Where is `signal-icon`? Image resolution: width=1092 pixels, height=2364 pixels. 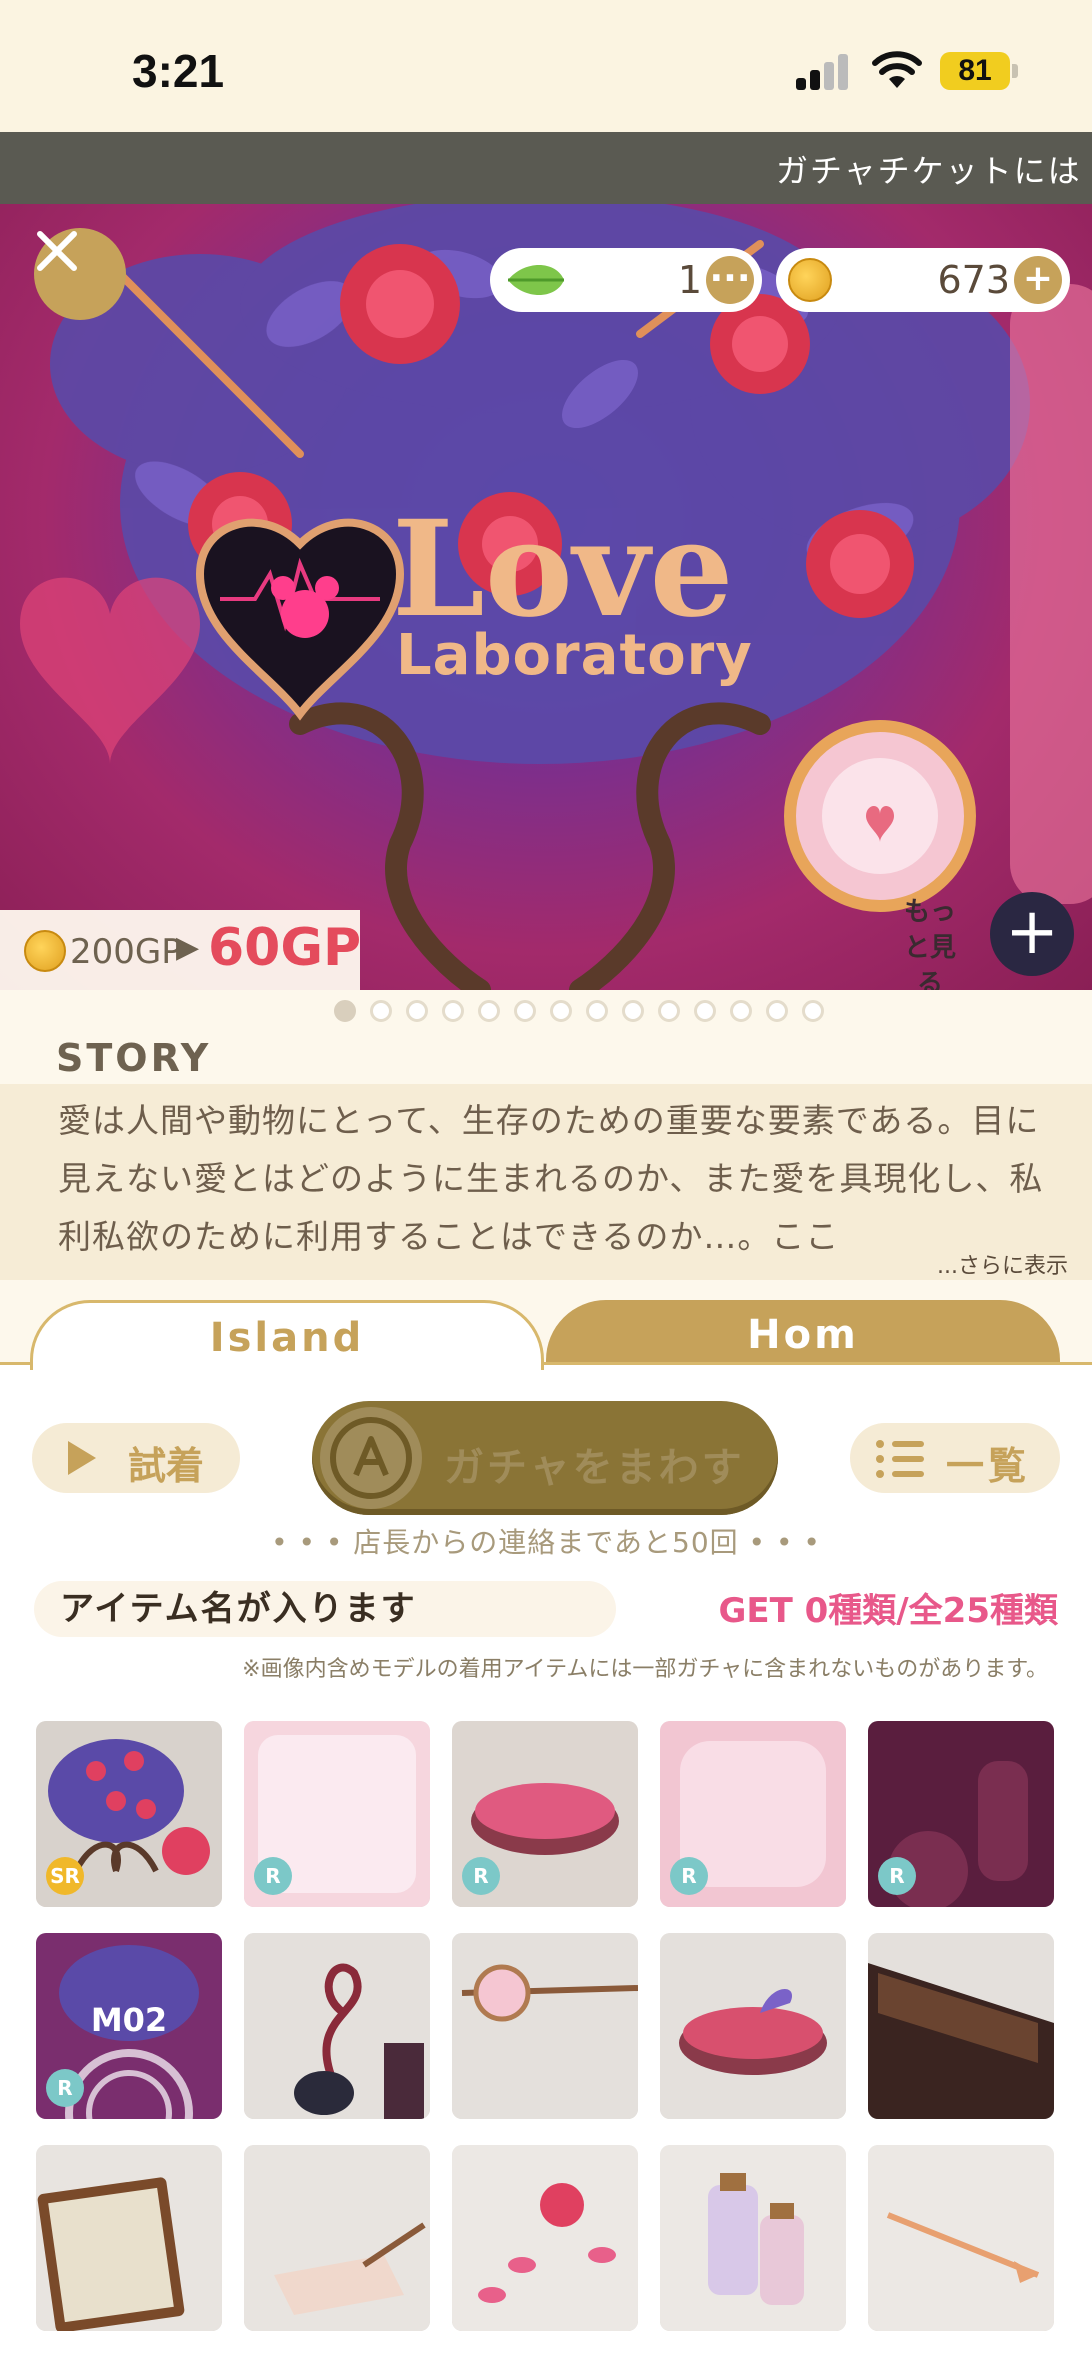
signal-icon is located at coordinates (824, 71).